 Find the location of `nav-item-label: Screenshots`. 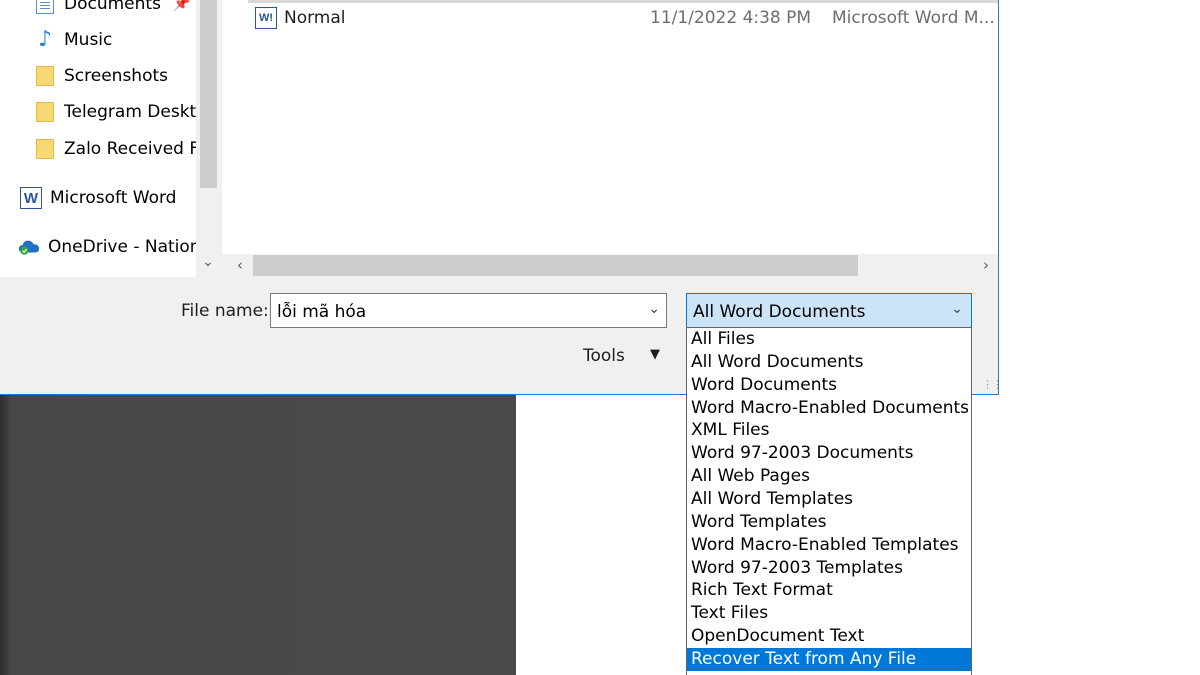

nav-item-label: Screenshots is located at coordinates (116, 76).